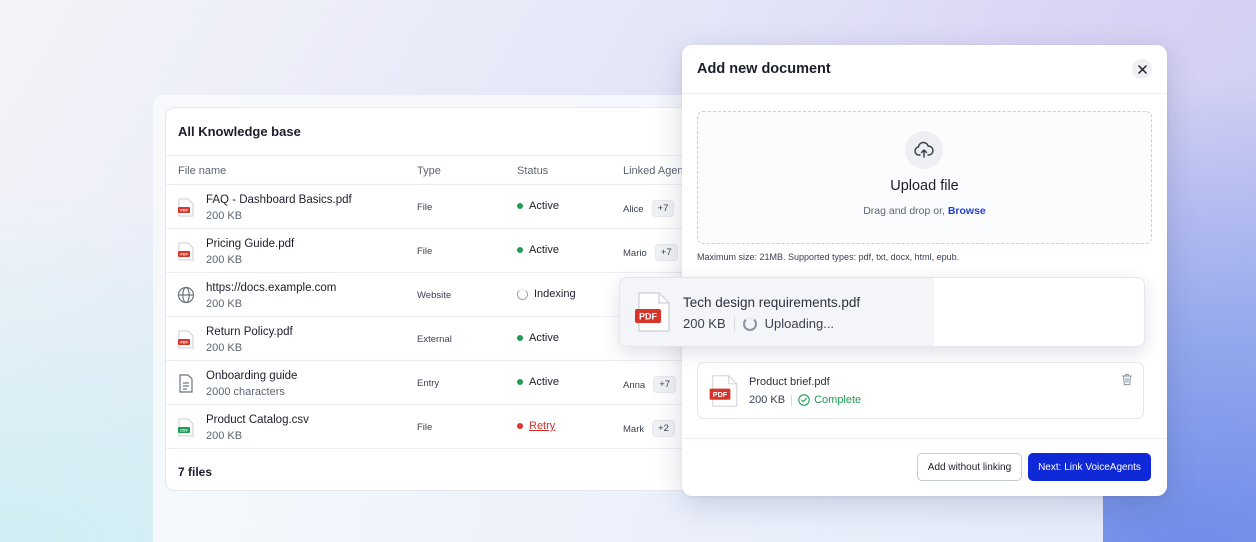 The height and width of the screenshot is (542, 1256). I want to click on file-name: Onboarding guide, so click(251, 376).